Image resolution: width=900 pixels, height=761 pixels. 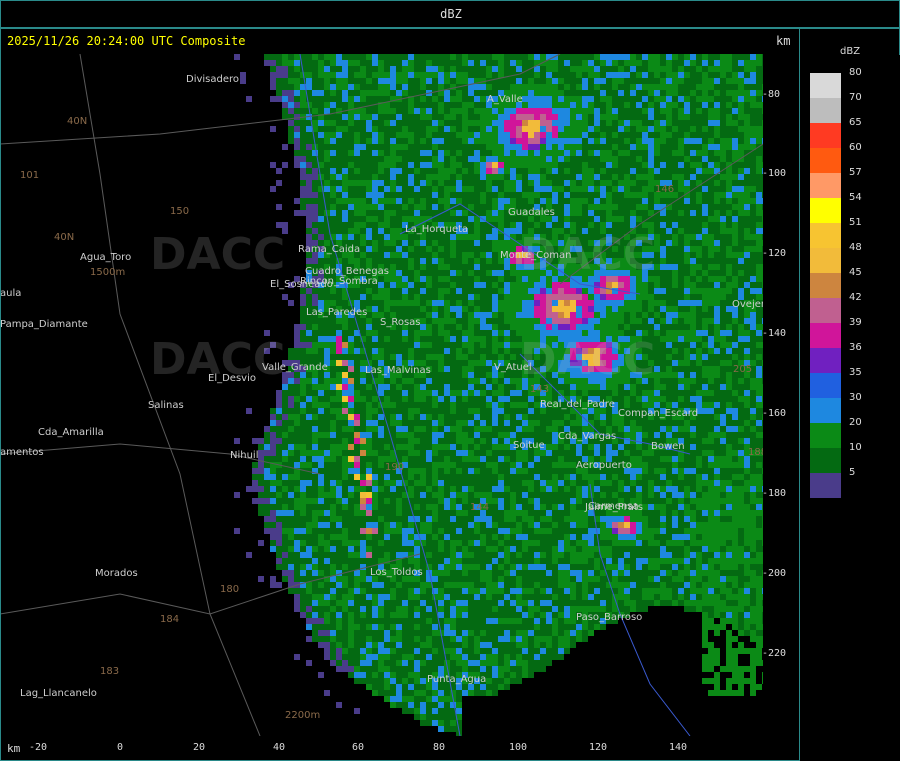 What do you see at coordinates (301, 284) in the screenshot?
I see `place-label: El_Sosneado` at bounding box center [301, 284].